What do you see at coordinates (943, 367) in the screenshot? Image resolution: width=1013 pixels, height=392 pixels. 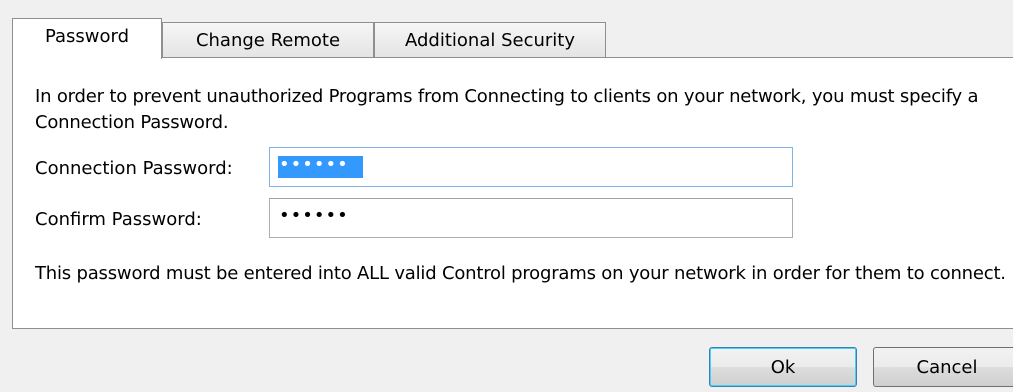 I see `cancel-button: Cancel` at bounding box center [943, 367].